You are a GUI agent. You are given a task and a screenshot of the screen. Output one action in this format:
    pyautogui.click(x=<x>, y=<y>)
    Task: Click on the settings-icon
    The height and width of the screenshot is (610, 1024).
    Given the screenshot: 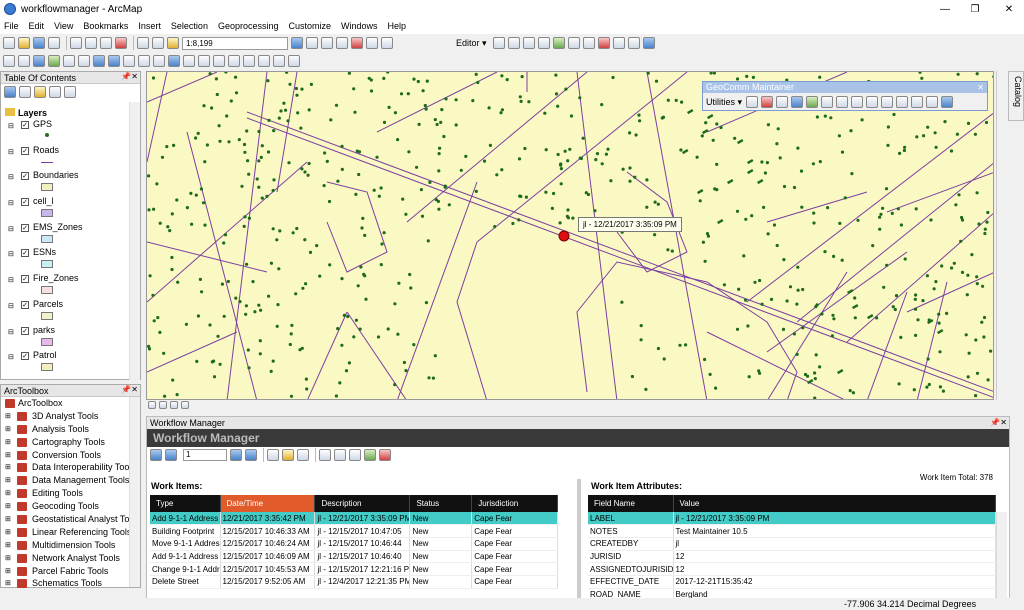 What is the action you would take?
    pyautogui.click(x=782, y=102)
    